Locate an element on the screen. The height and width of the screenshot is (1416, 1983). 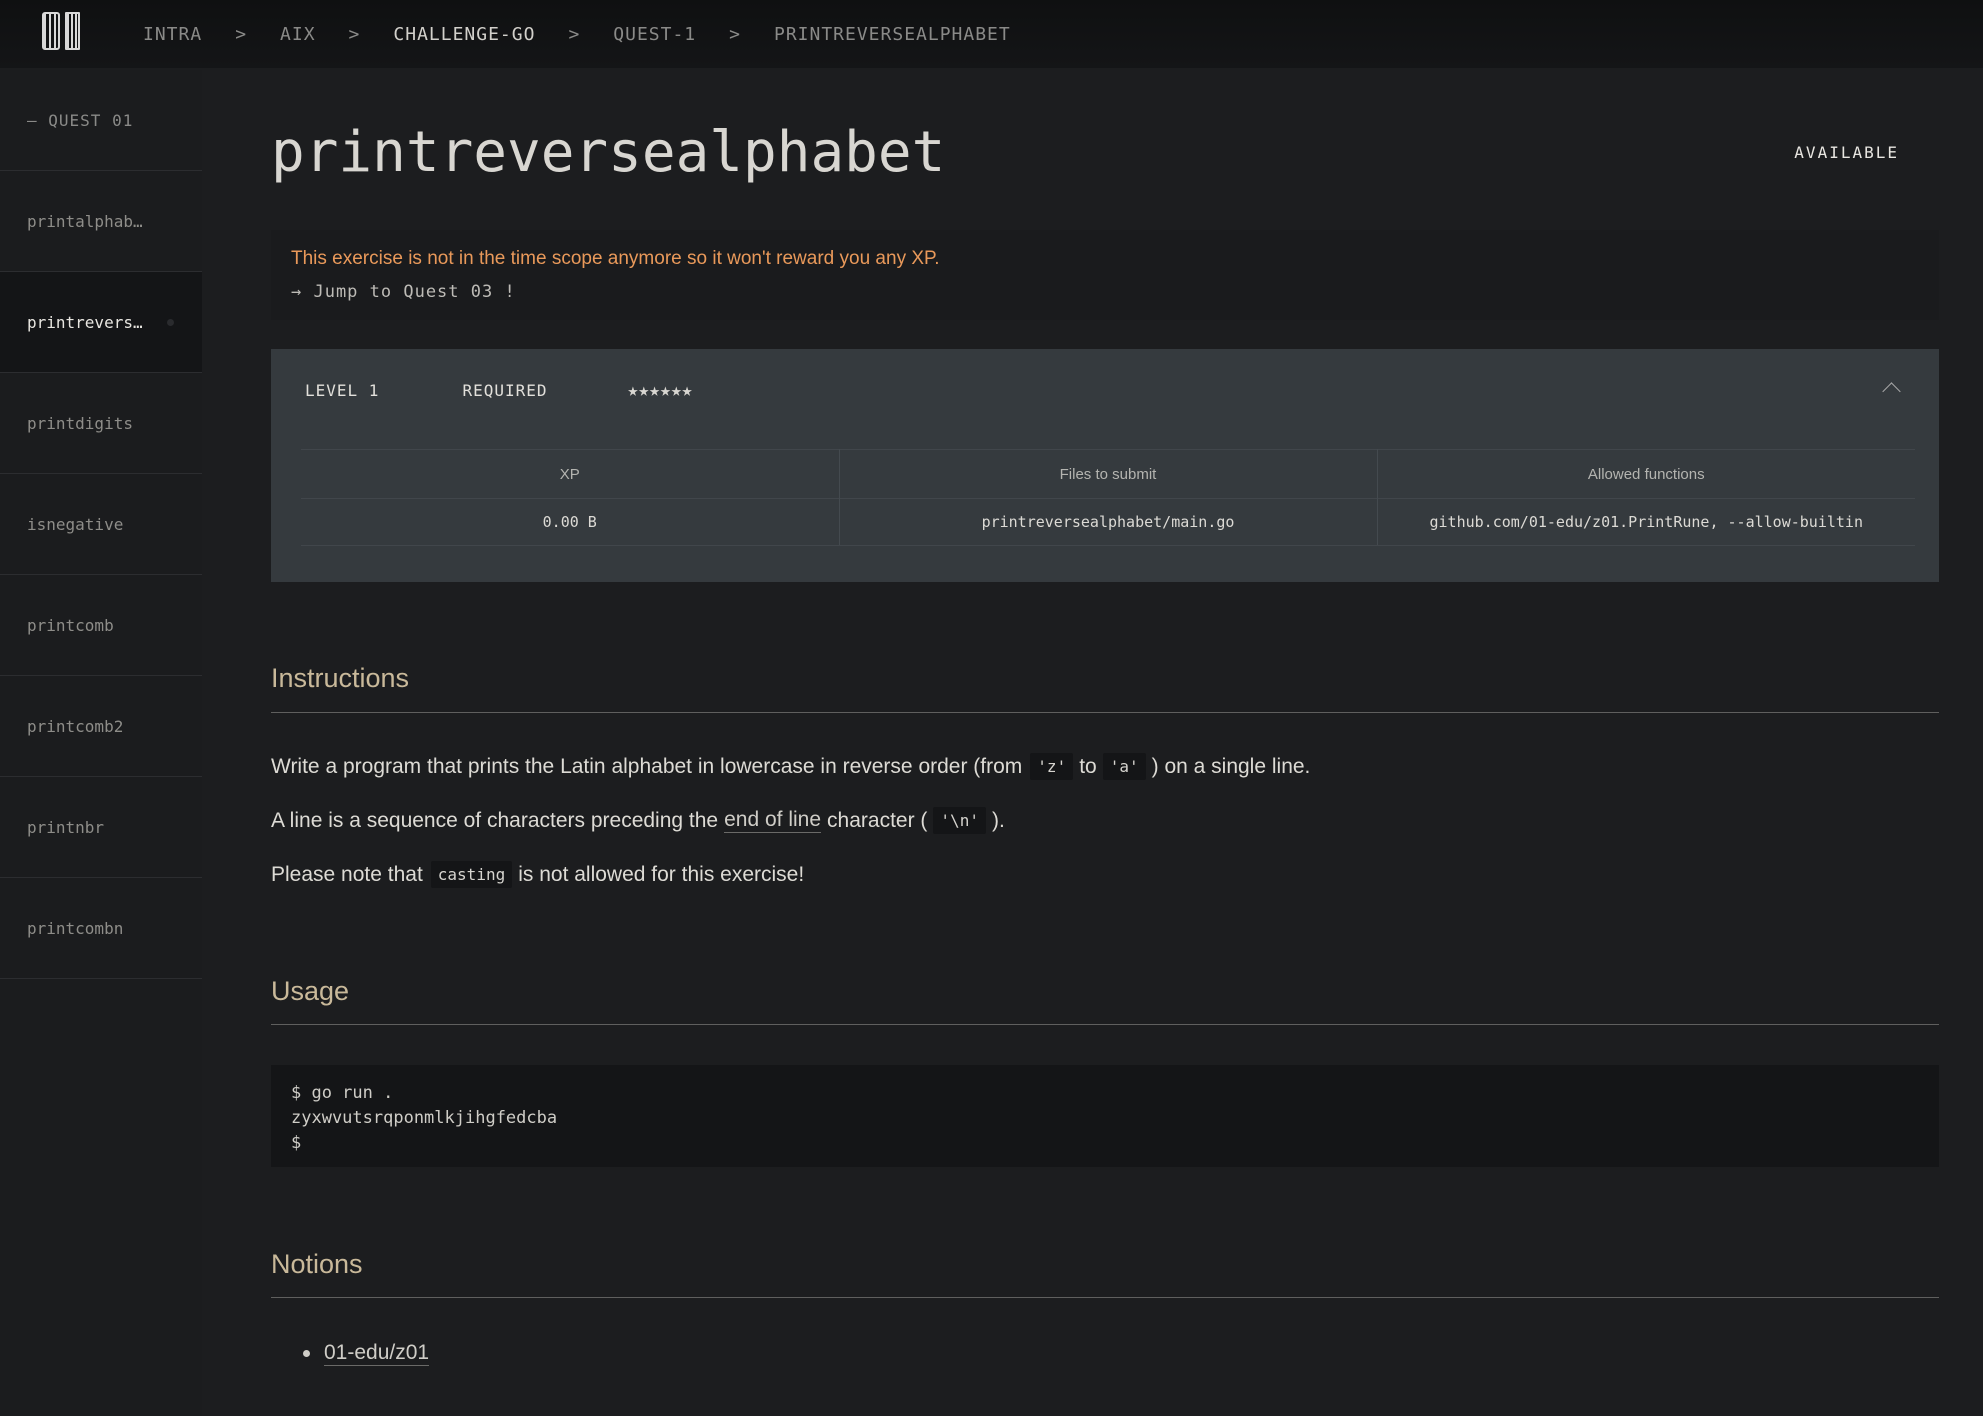
sidebar-item-label: isnegative is located at coordinates (75, 524).